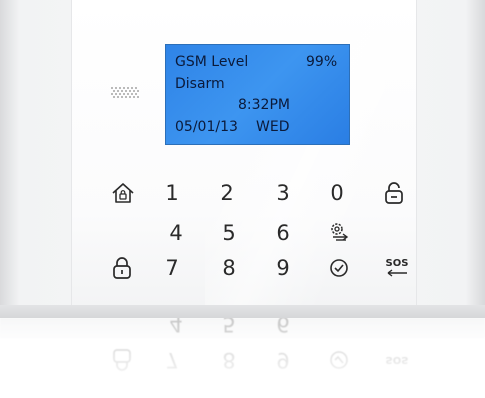 Image resolution: width=485 pixels, height=398 pixels. Describe the element at coordinates (273, 127) in the screenshot. I see `weekday-text: WED` at that location.